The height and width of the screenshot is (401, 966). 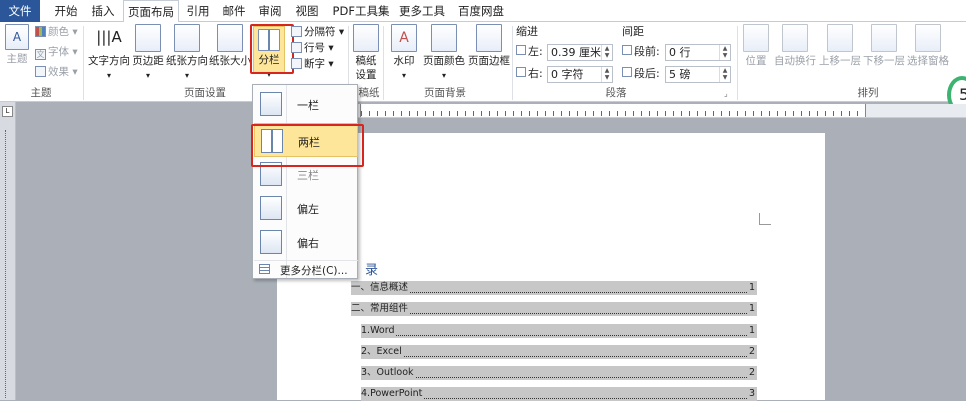 What do you see at coordinates (444, 38) in the screenshot?
I see `page-color-icon` at bounding box center [444, 38].